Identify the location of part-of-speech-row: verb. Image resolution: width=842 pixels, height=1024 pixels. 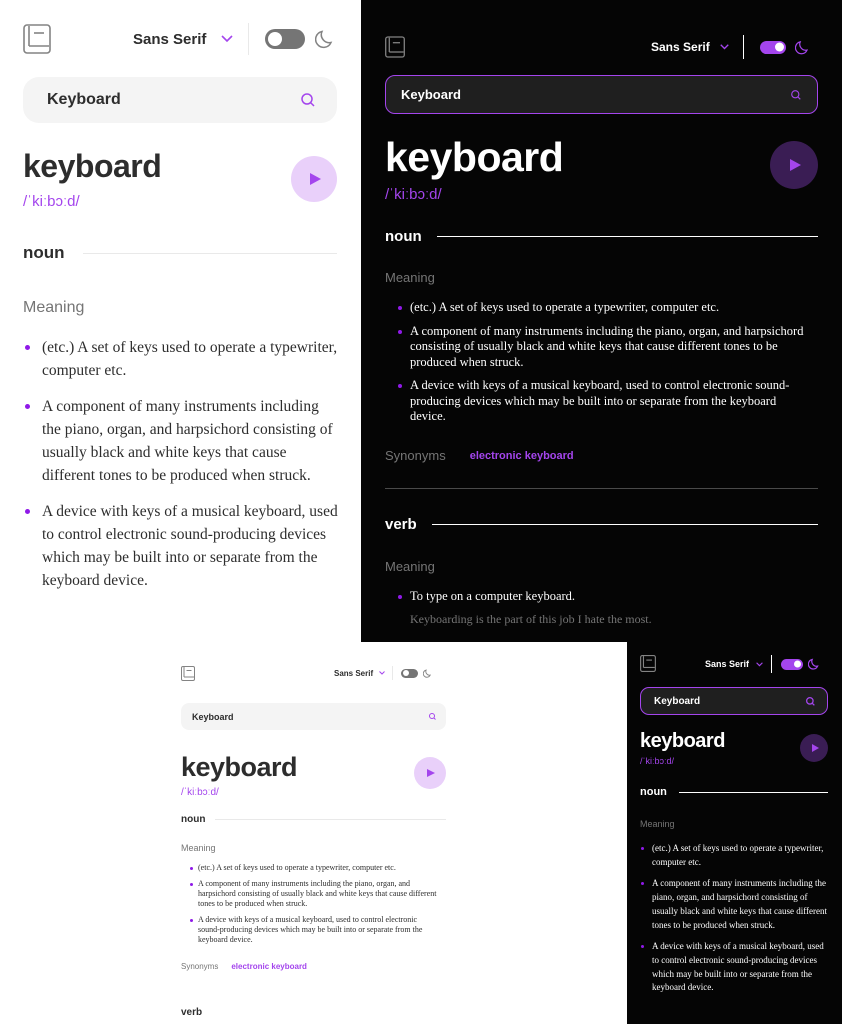
(601, 524).